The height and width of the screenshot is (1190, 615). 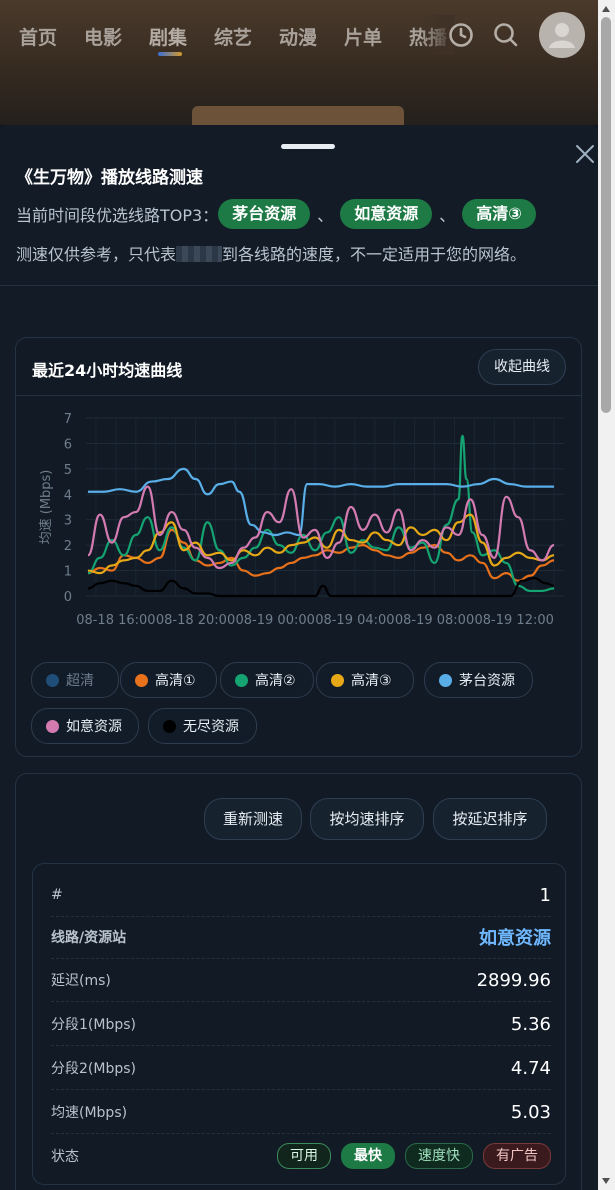 What do you see at coordinates (606, 9) in the screenshot?
I see `scroll-up-arrow-icon` at bounding box center [606, 9].